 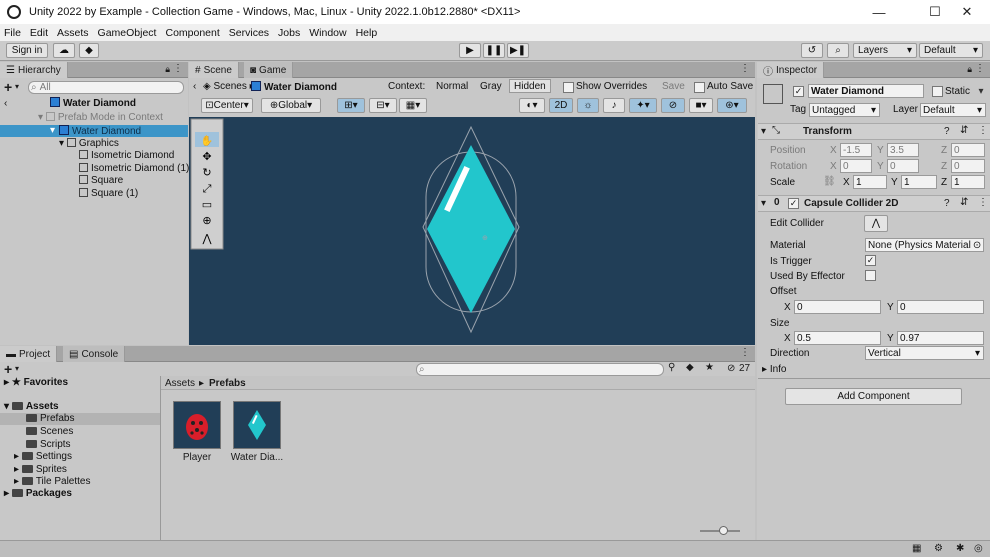 What do you see at coordinates (856, 150) in the screenshot?
I see `position-x-field: -1.5` at bounding box center [856, 150].